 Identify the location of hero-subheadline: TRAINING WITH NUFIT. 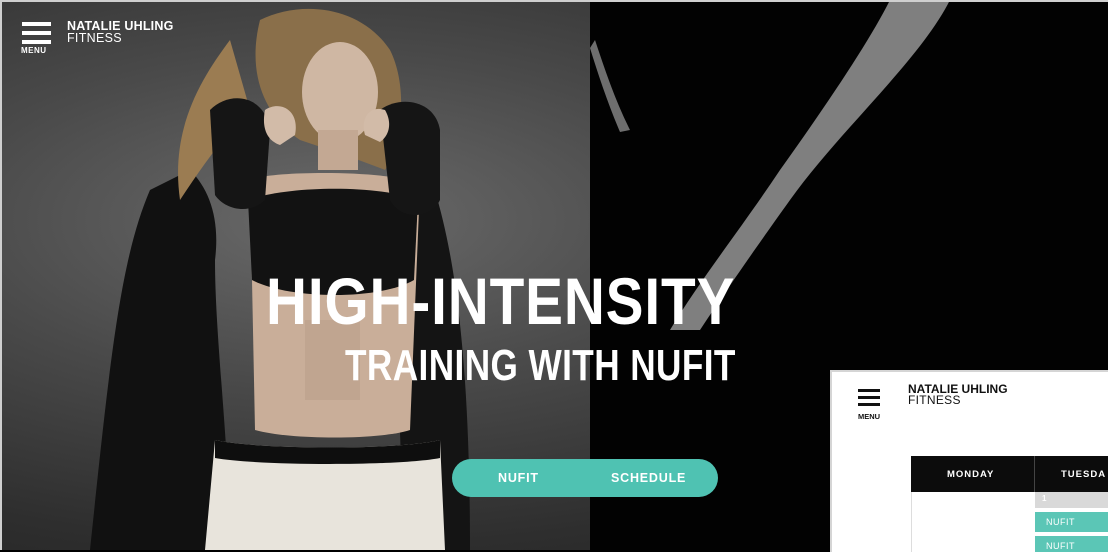
(540, 365).